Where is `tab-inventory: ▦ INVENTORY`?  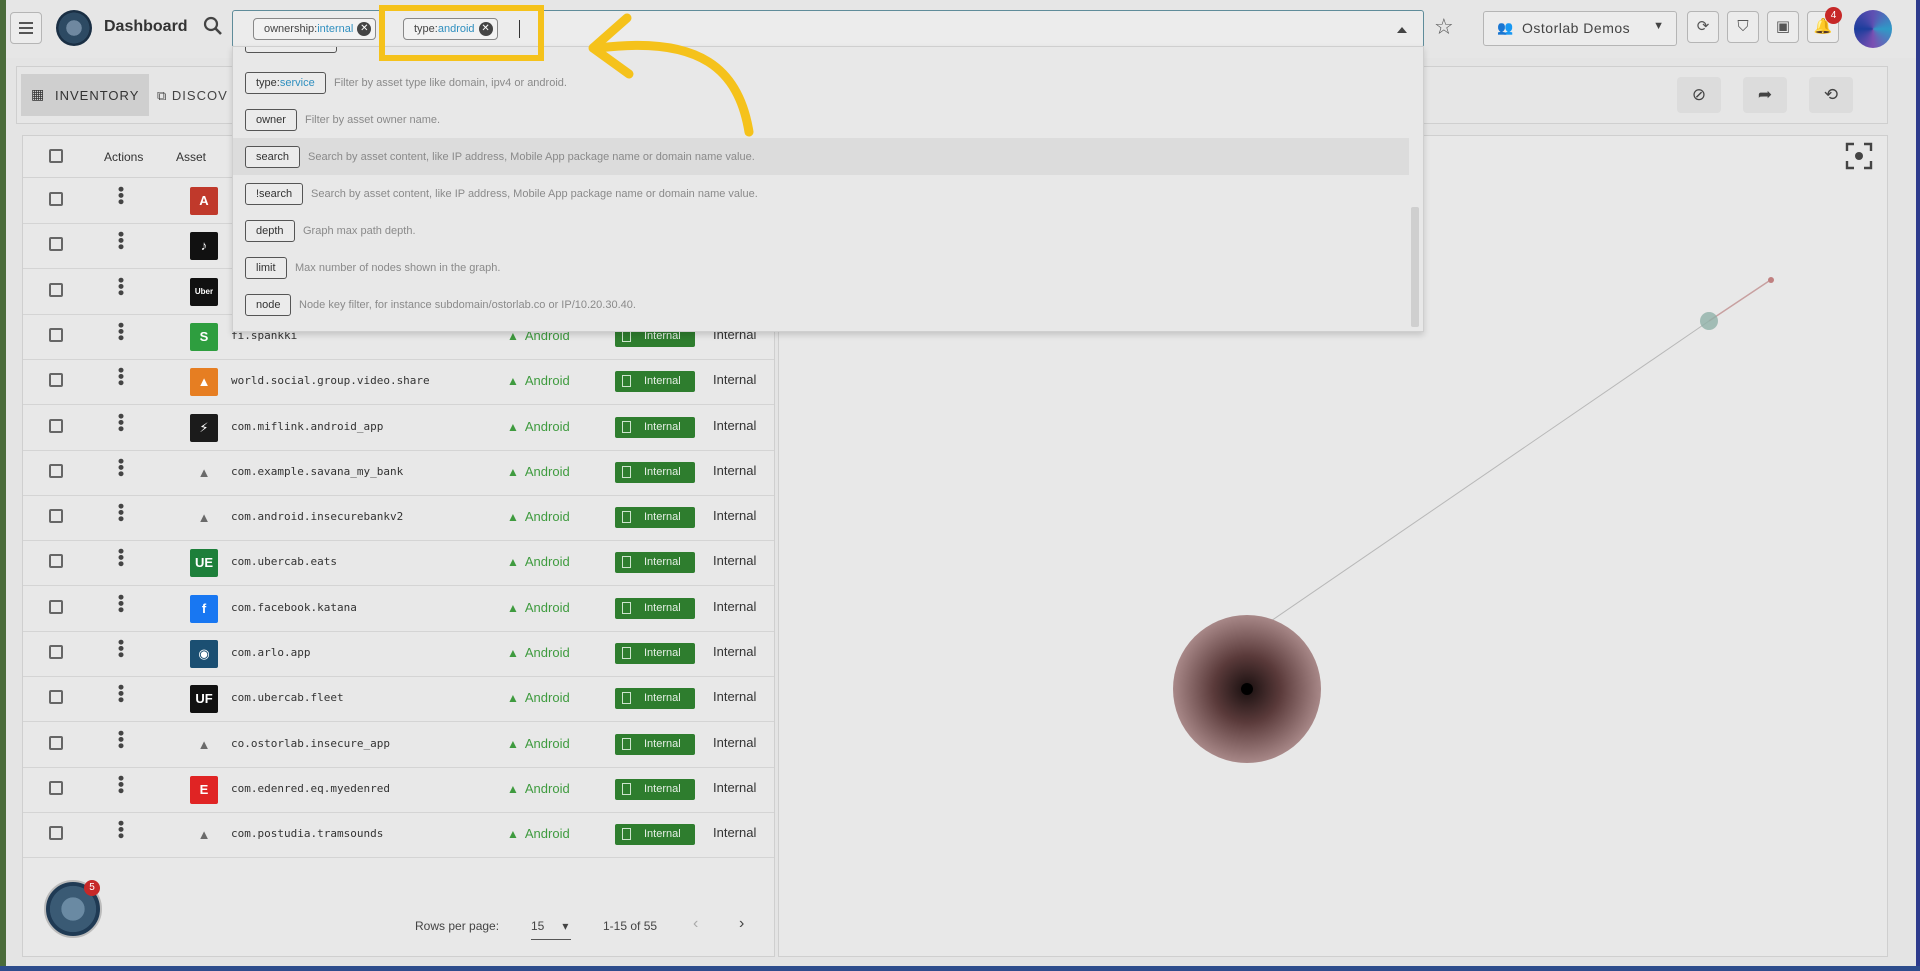 tab-inventory: ▦ INVENTORY is located at coordinates (85, 95).